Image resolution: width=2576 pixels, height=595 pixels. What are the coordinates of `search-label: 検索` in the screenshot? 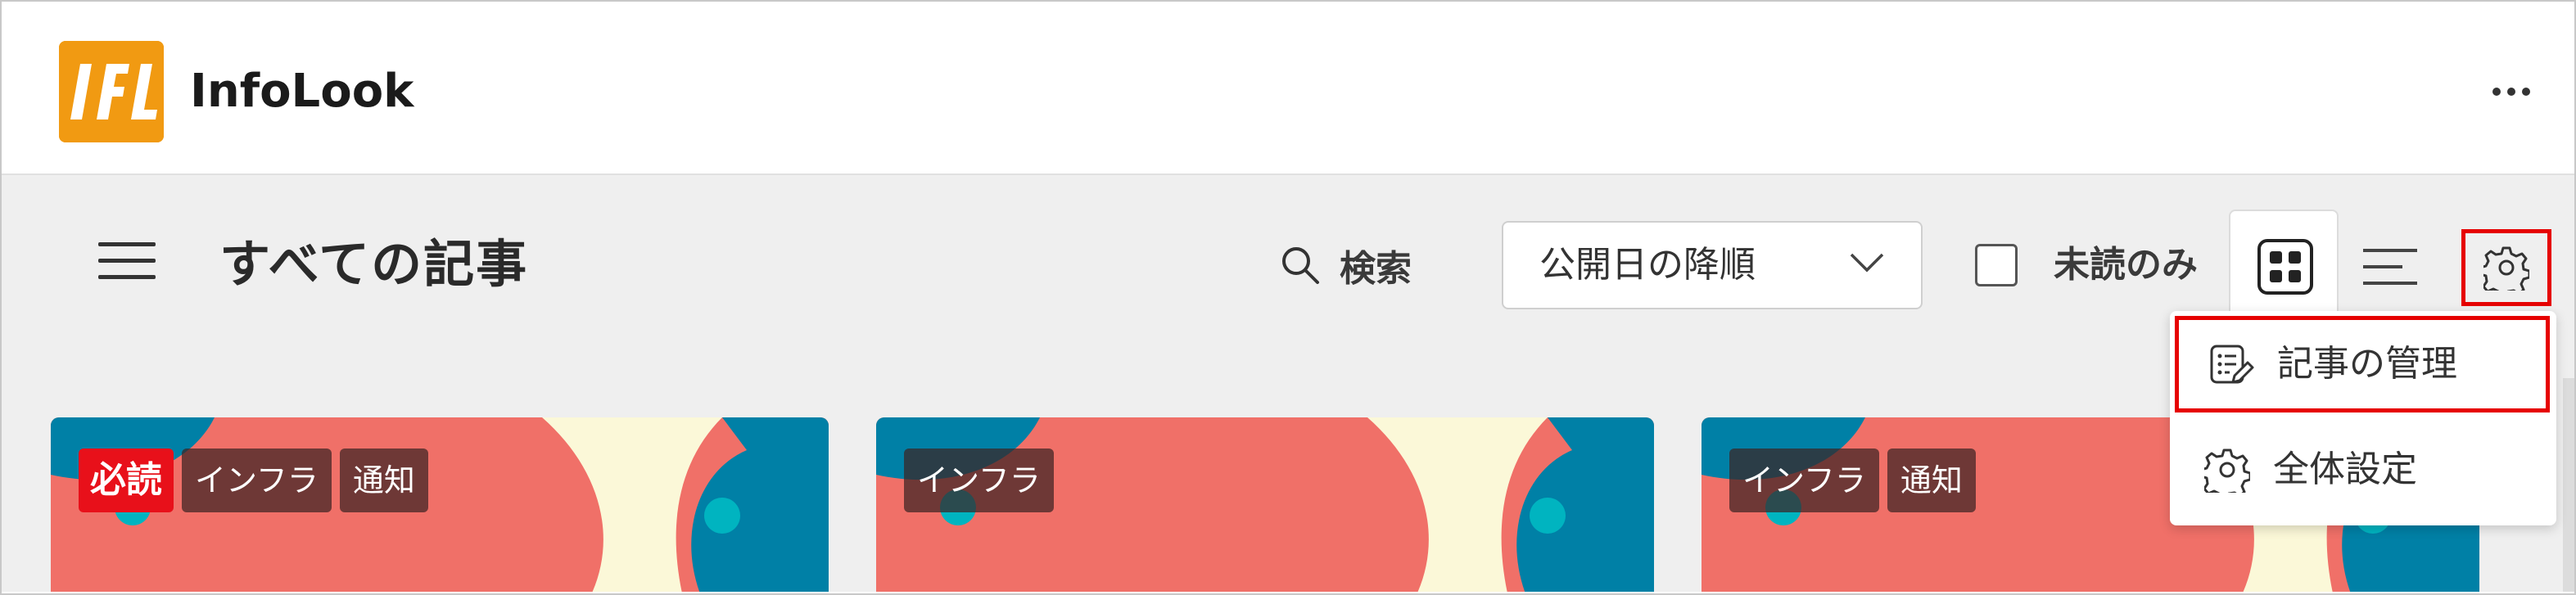 It's located at (1376, 269).